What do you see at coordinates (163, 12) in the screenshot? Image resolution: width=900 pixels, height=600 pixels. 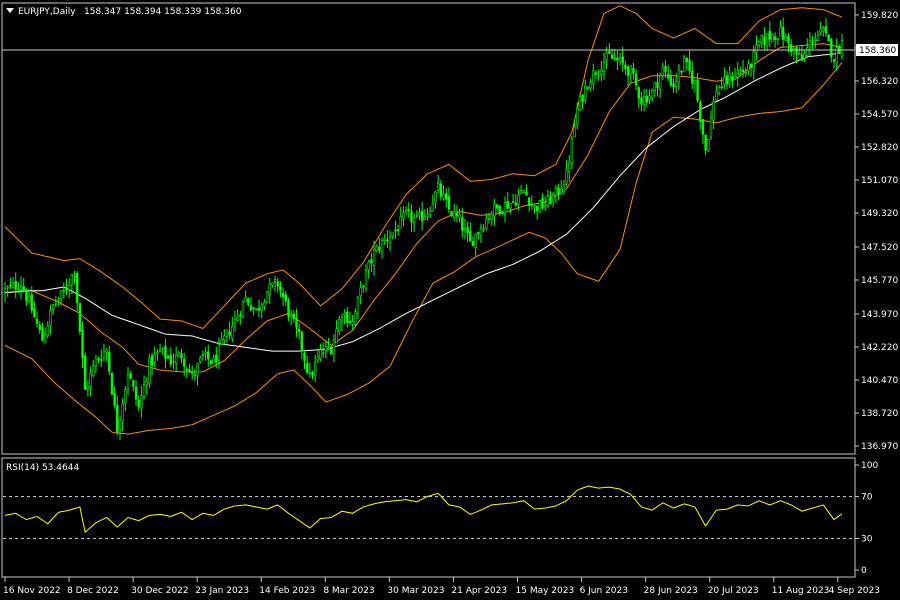 I see `ohlc-values: 158.347 158.394 158.339 158.360` at bounding box center [163, 12].